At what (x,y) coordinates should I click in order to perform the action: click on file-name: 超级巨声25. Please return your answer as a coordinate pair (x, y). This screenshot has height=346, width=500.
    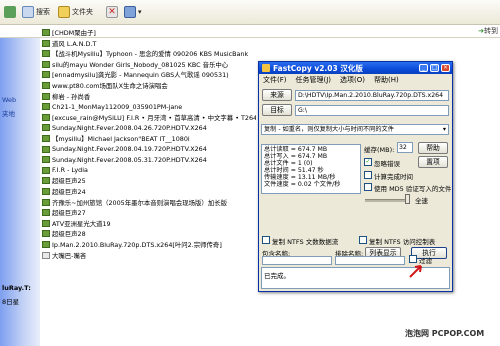
    Looking at the image, I should click on (69, 181).